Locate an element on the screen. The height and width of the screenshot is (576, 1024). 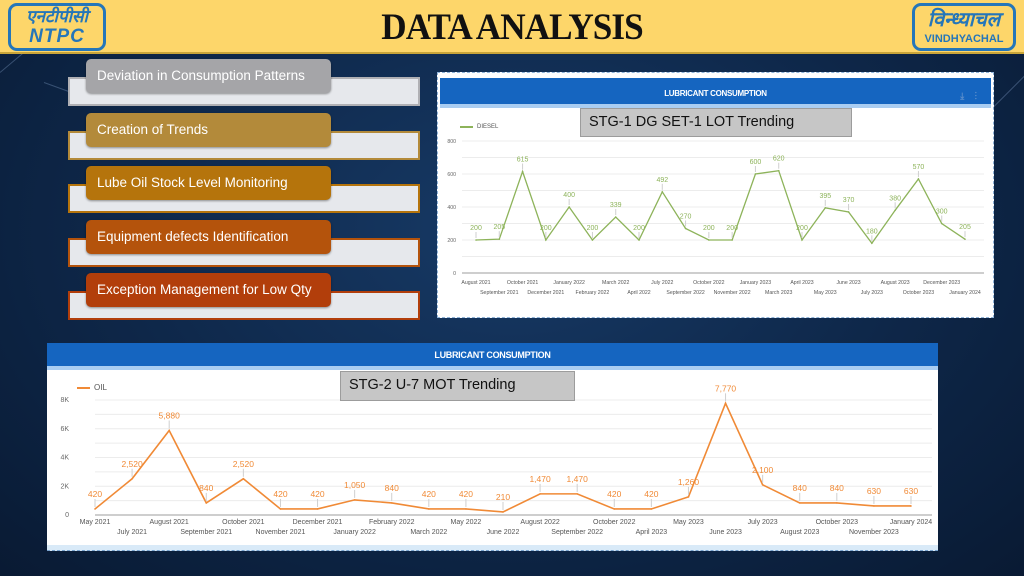
data-label: 395 is located at coordinates (825, 196).